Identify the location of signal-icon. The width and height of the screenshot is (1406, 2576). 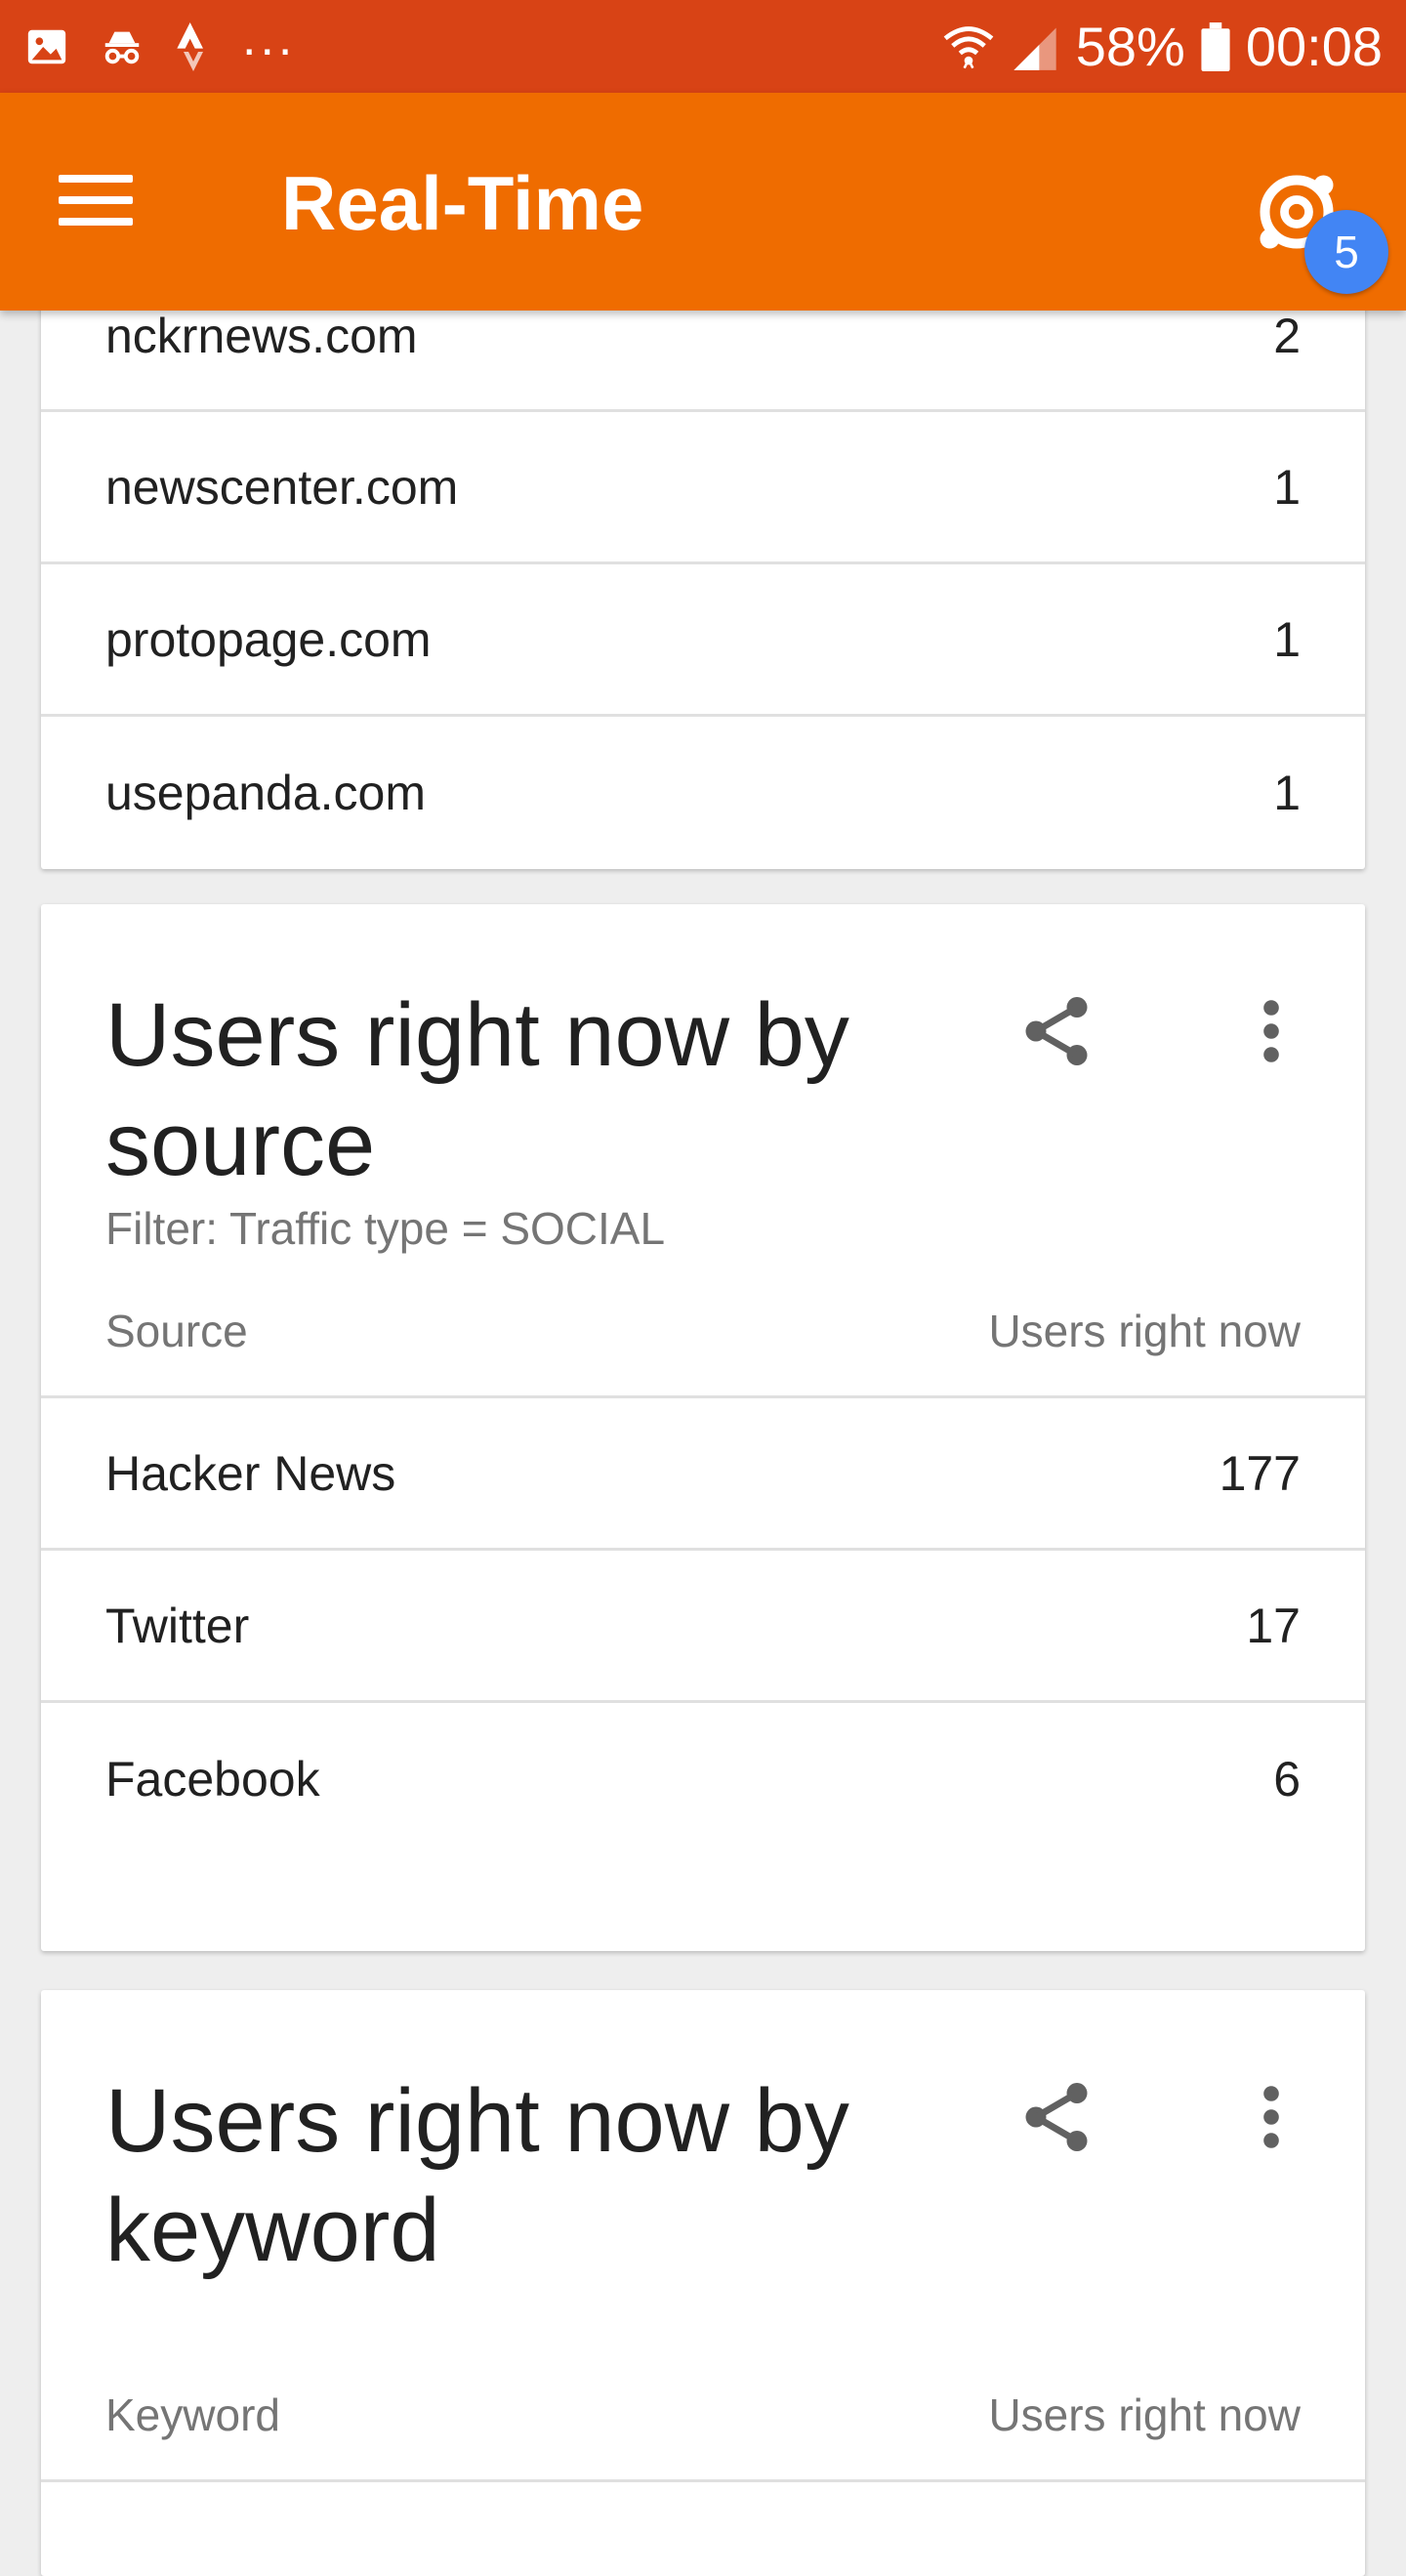
(1035, 46).